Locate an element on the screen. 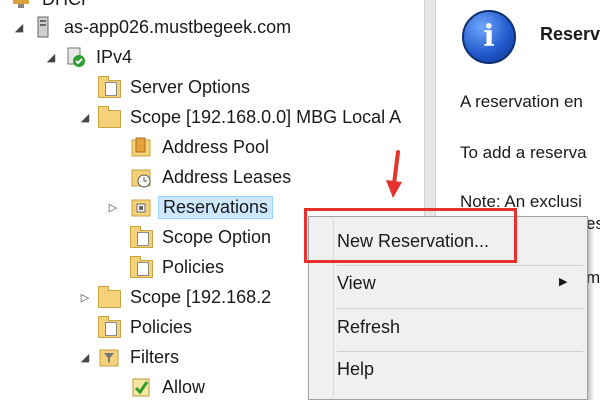 The height and width of the screenshot is (400, 600). tree-item-scope-options: Scope Option is located at coordinates (202, 237).